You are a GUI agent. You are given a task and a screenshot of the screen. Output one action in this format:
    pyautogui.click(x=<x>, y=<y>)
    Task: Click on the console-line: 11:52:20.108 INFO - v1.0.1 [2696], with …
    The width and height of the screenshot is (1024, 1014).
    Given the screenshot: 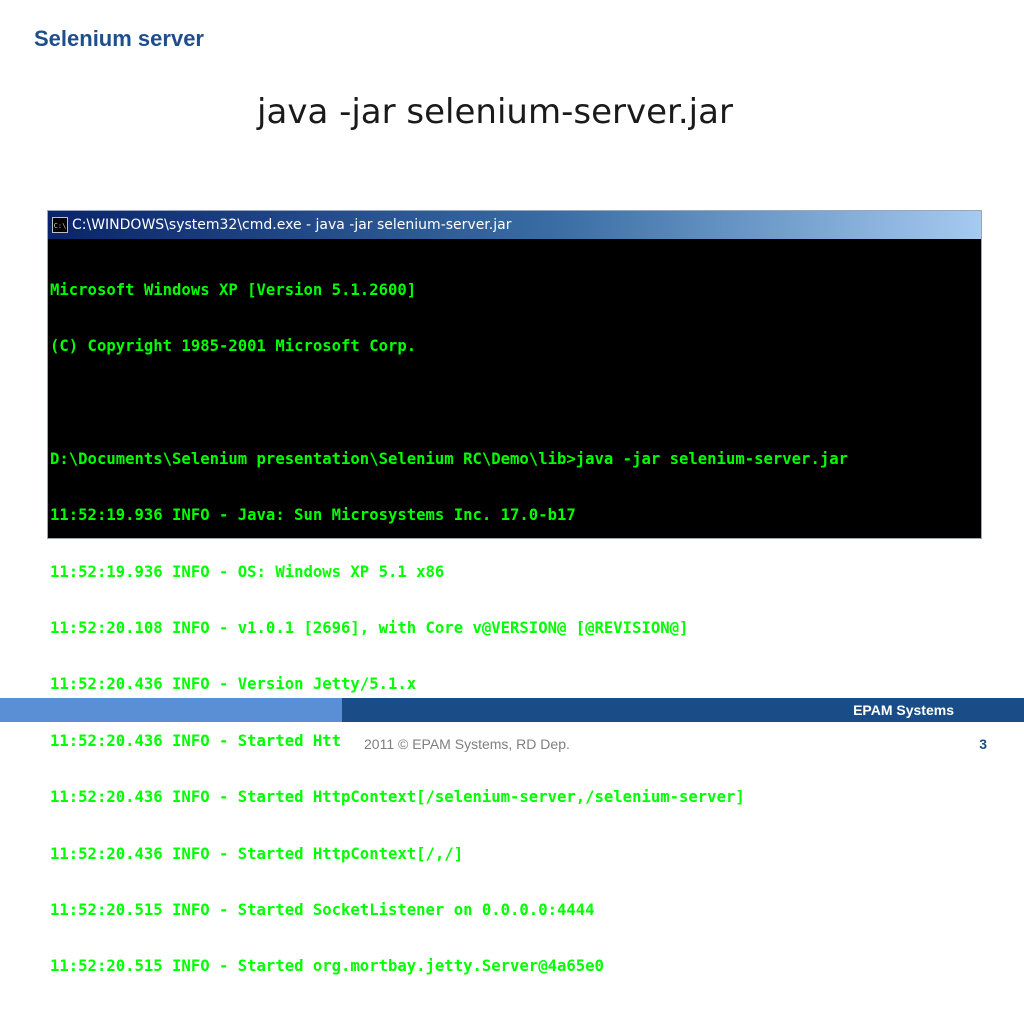 What is the action you would take?
    pyautogui.click(x=369, y=627)
    